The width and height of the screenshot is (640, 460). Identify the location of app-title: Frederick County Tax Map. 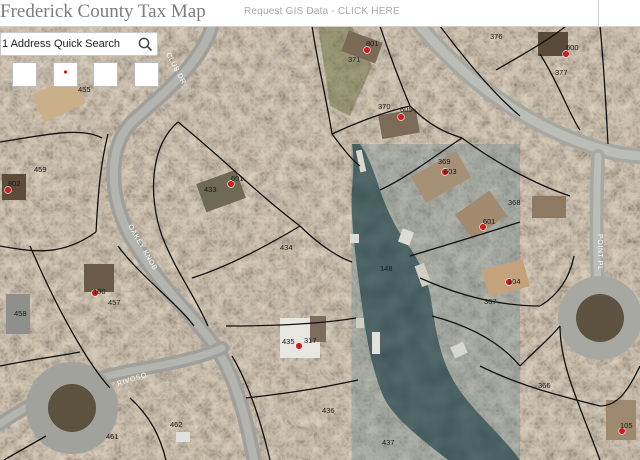
(103, 11).